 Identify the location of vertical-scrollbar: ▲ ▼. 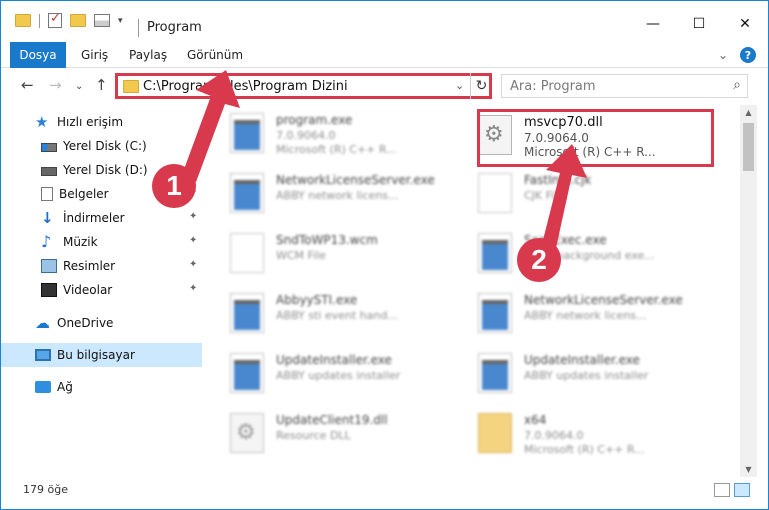
(748, 291).